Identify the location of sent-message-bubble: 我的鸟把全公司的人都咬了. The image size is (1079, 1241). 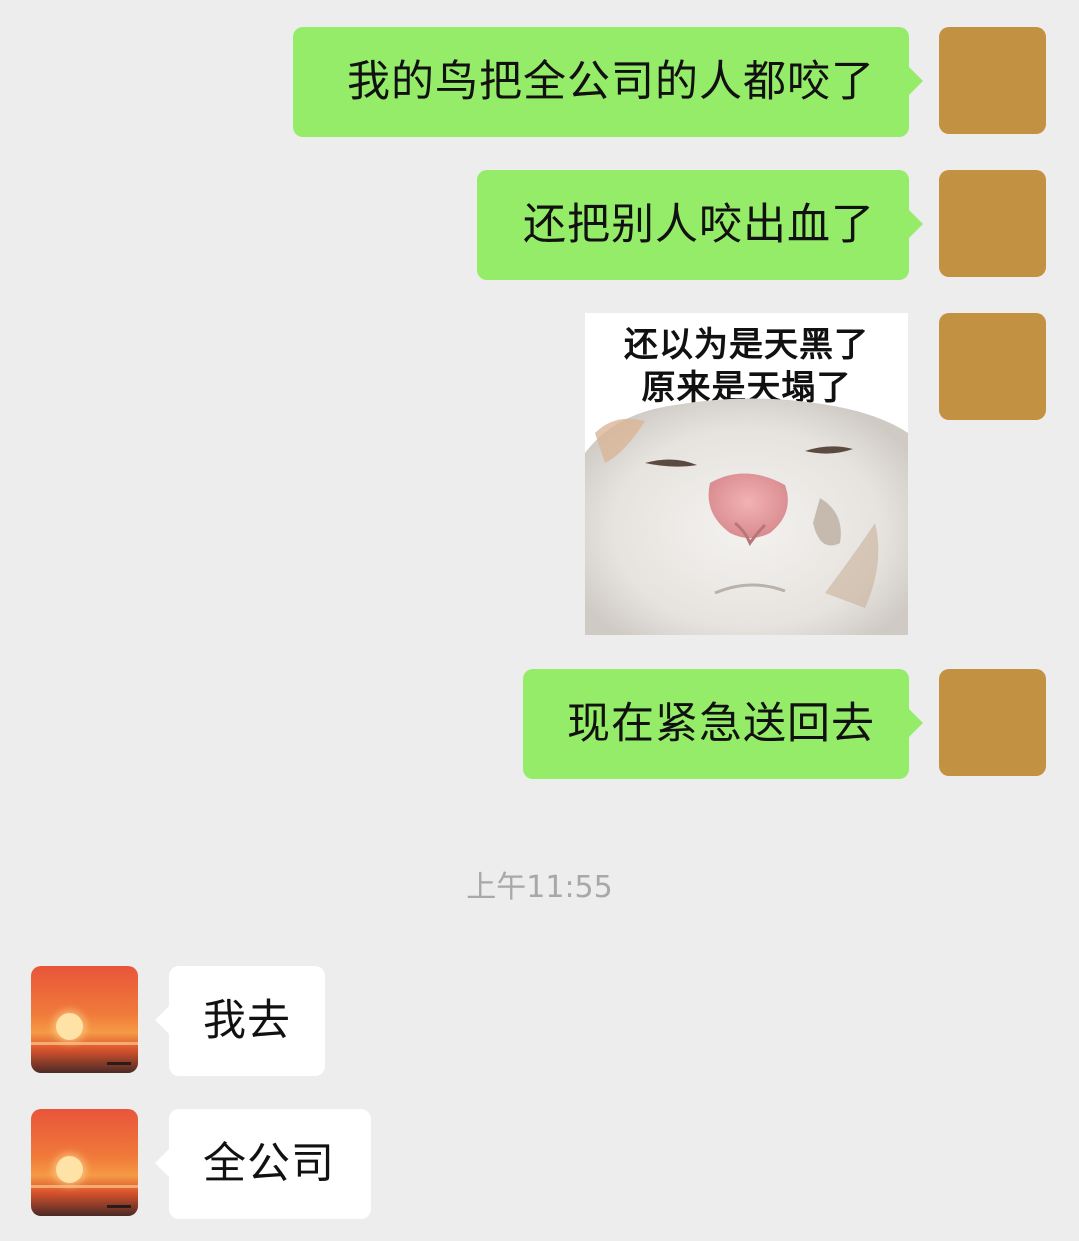
(608, 82).